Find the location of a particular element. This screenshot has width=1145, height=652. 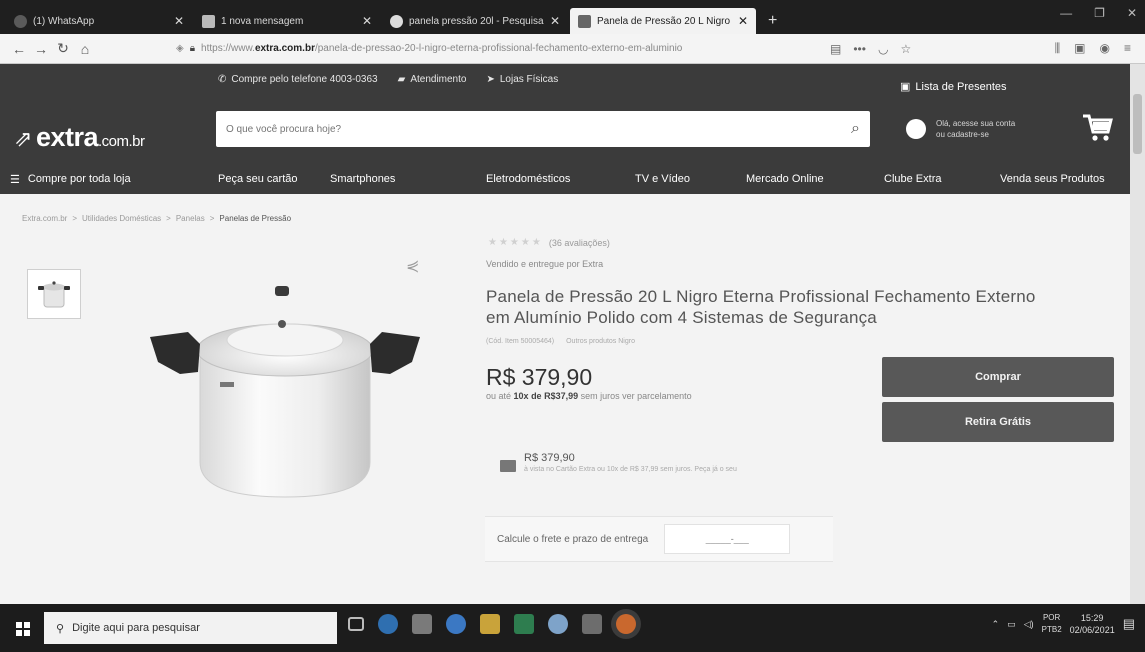

nav-sell-products: Venda seus Produtos is located at coordinates (1052, 179).